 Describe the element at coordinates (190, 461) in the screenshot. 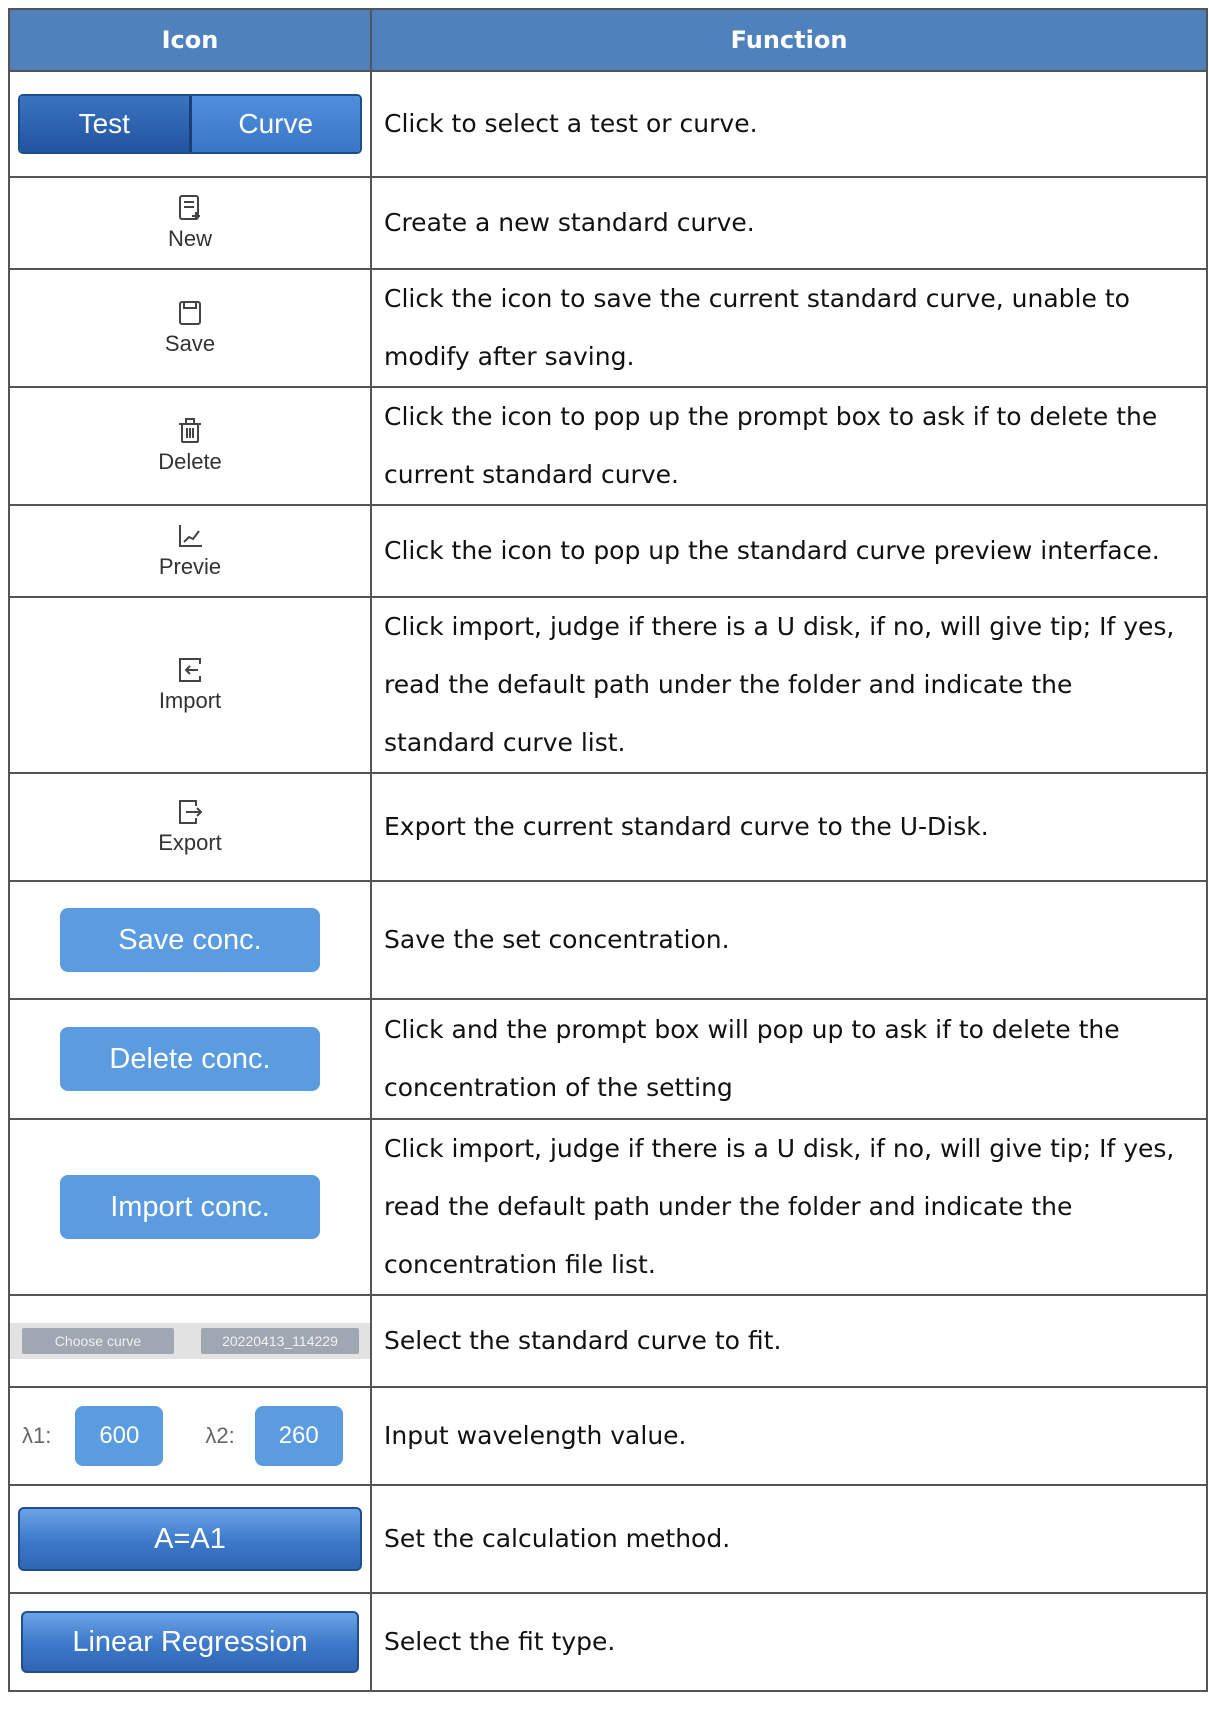

I see `delete-label: Delete` at that location.